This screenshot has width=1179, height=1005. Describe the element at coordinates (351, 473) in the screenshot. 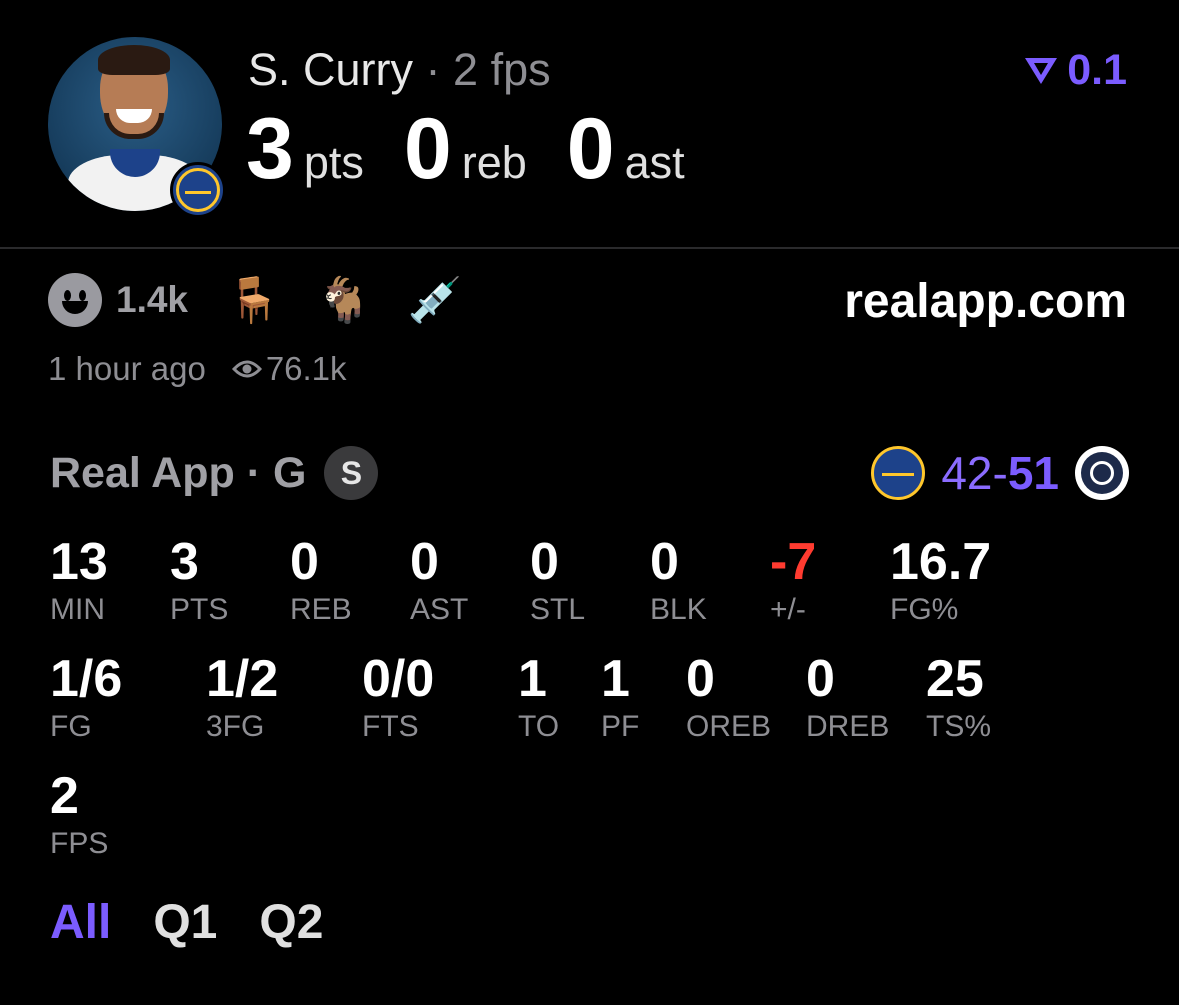

I see `status-badge: S` at that location.